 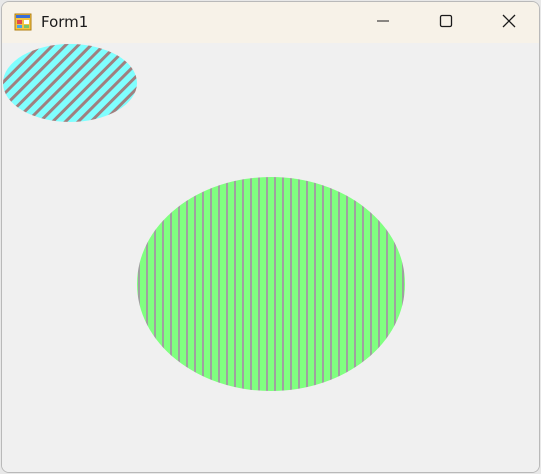 I want to click on hatched-ellipse-small, so click(x=70, y=83).